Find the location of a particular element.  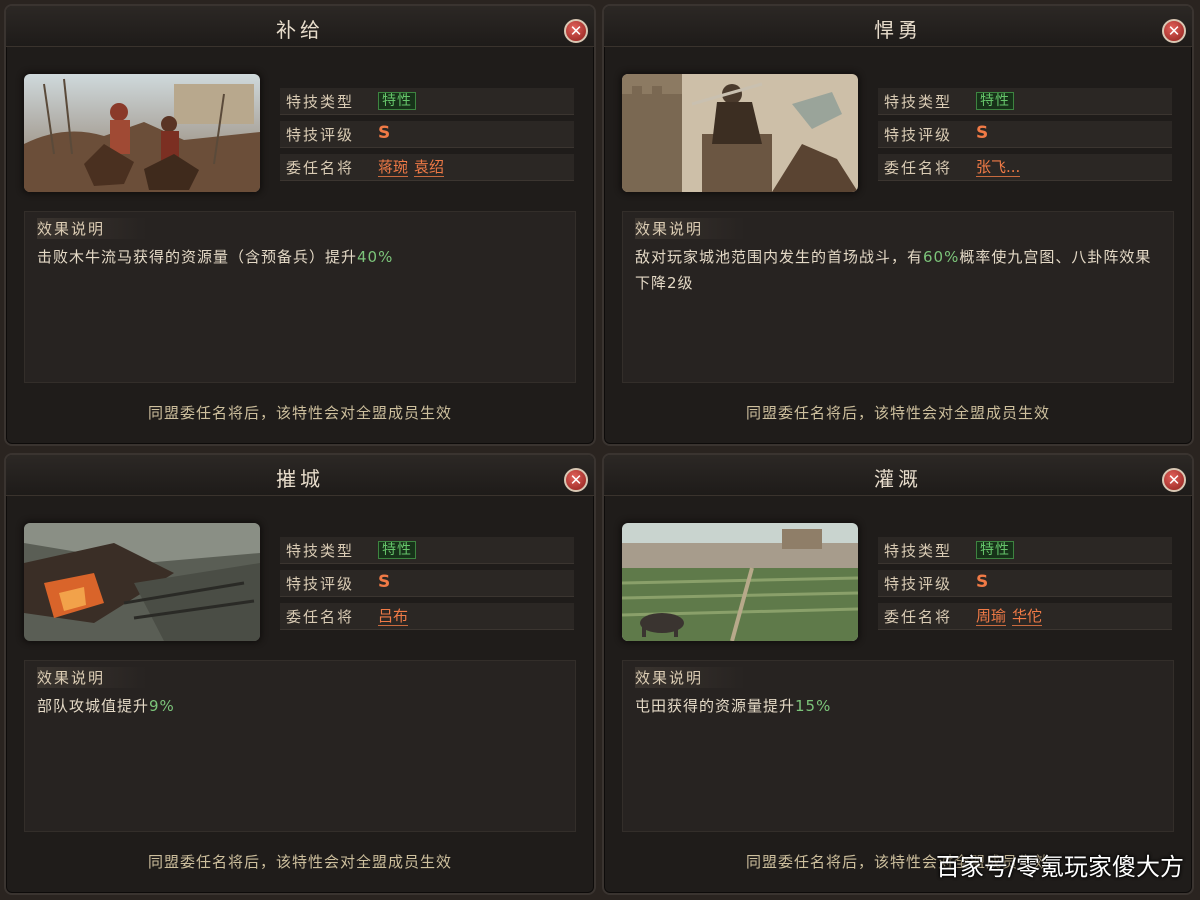

panel-title: 摧城 is located at coordinates (300, 479).